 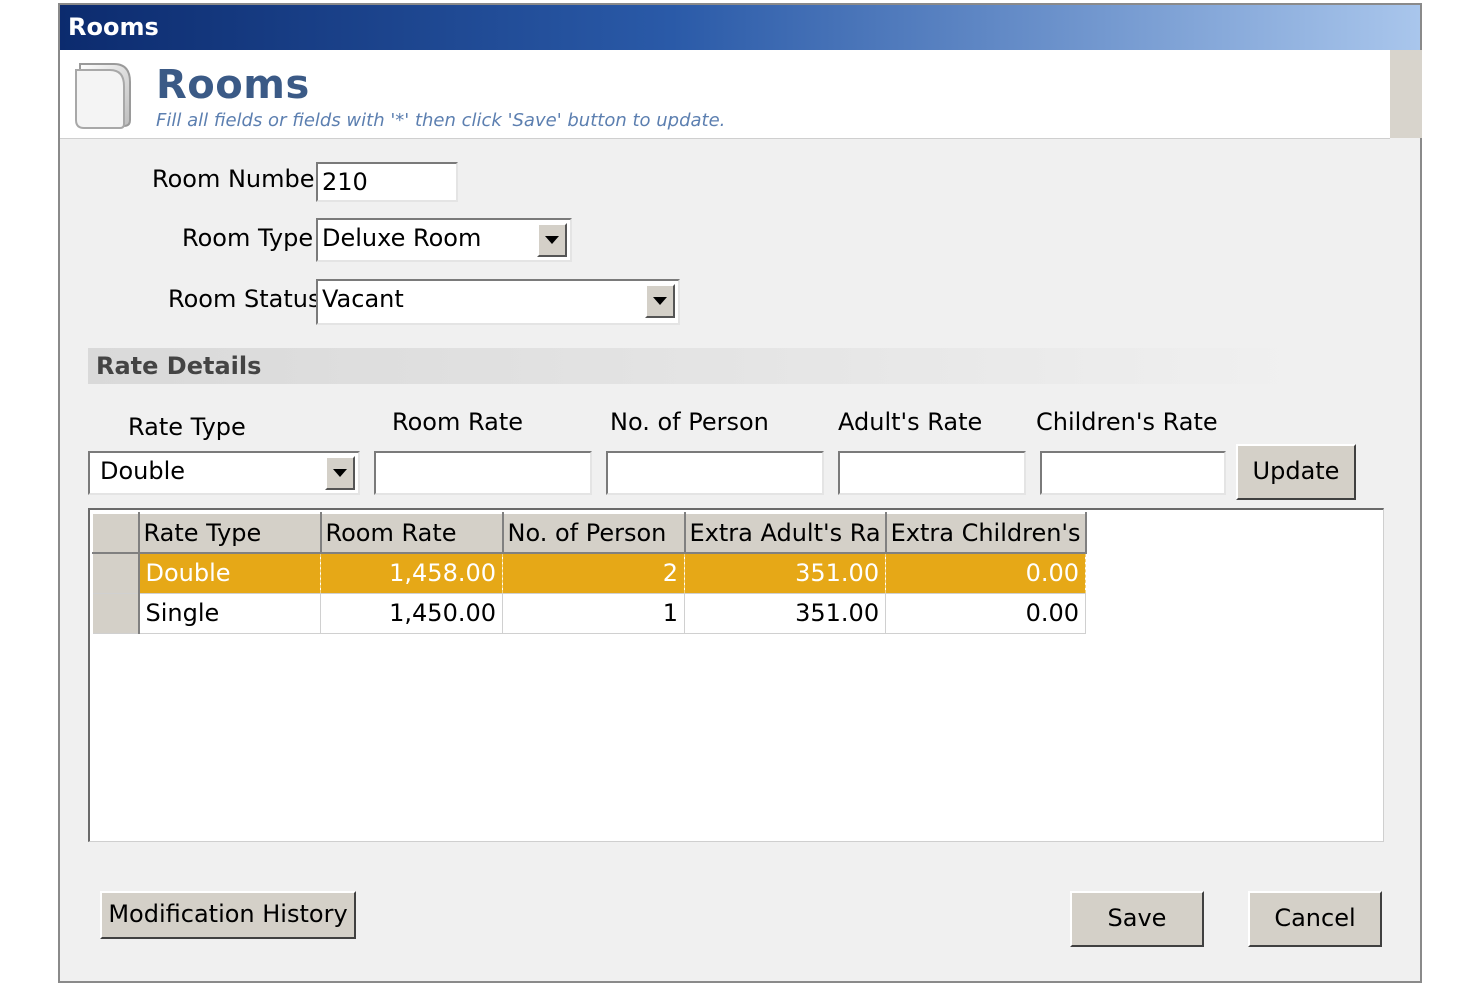 I want to click on cell-rate-type: Double, so click(x=229, y=573).